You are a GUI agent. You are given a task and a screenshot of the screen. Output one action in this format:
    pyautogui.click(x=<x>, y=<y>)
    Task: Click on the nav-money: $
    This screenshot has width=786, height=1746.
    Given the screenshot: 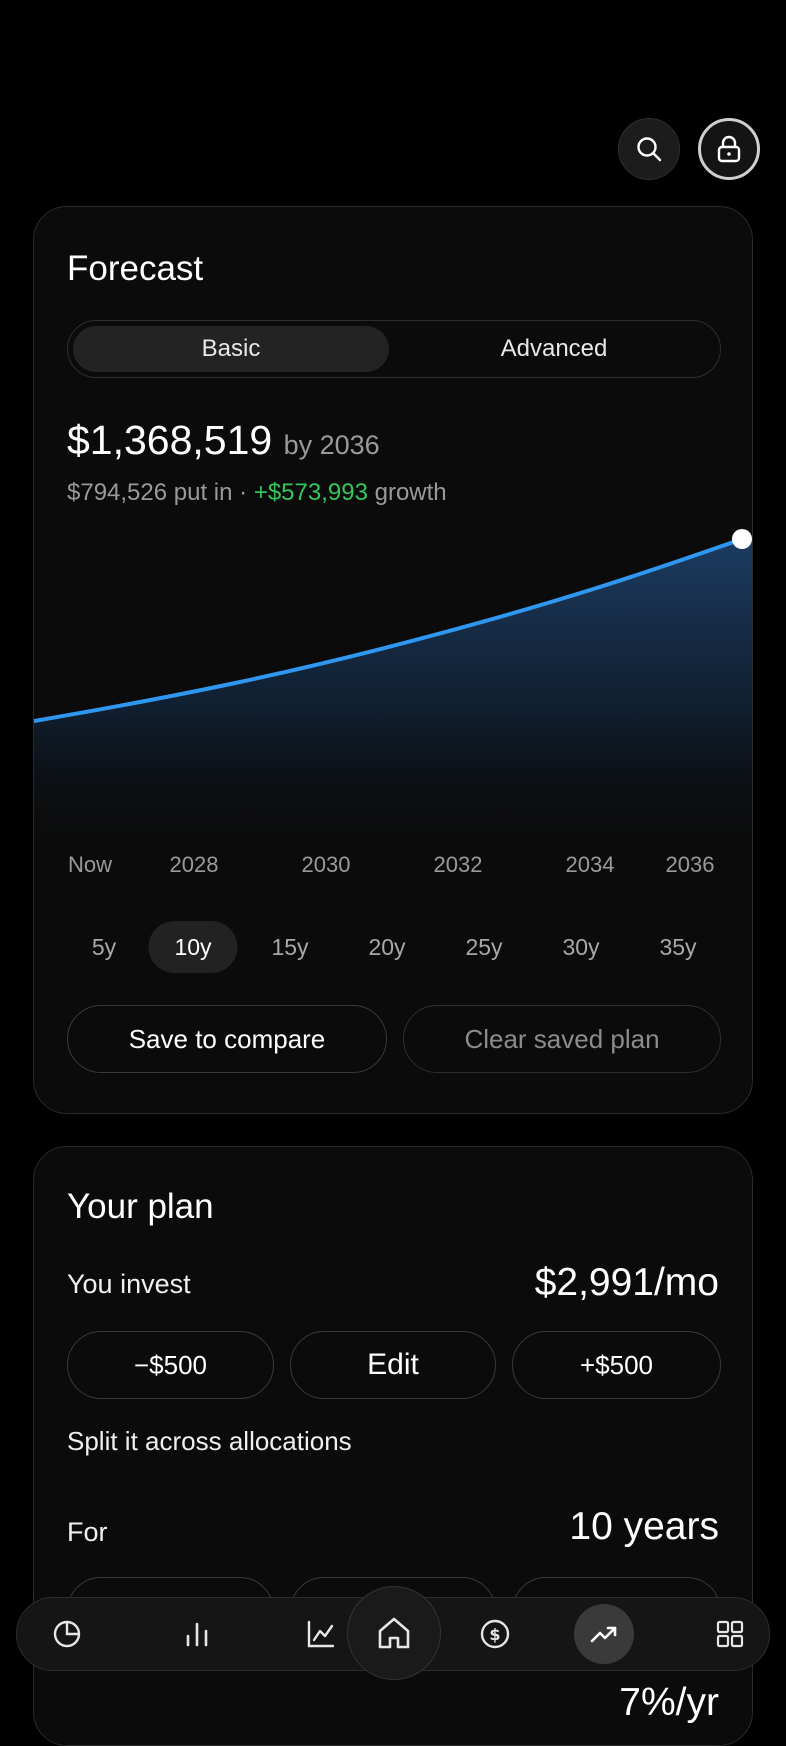 What is the action you would take?
    pyautogui.click(x=495, y=1634)
    